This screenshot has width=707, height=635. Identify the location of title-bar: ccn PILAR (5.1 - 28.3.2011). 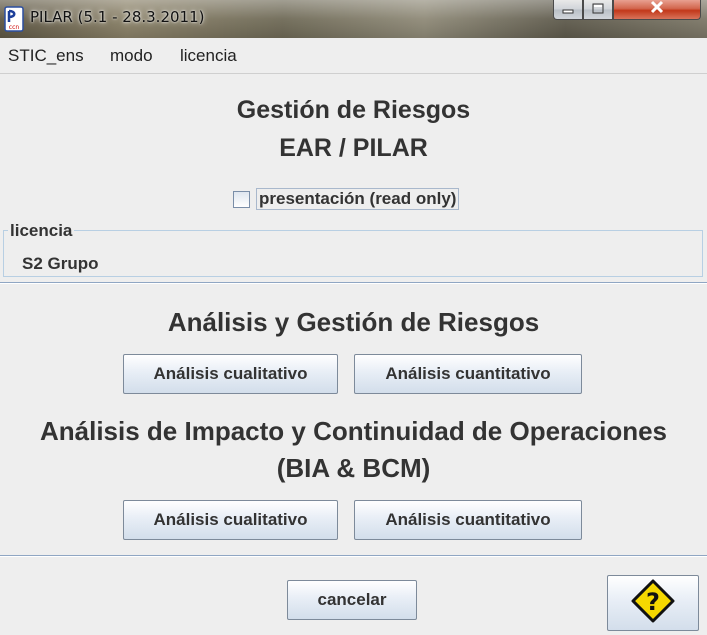
(353, 19).